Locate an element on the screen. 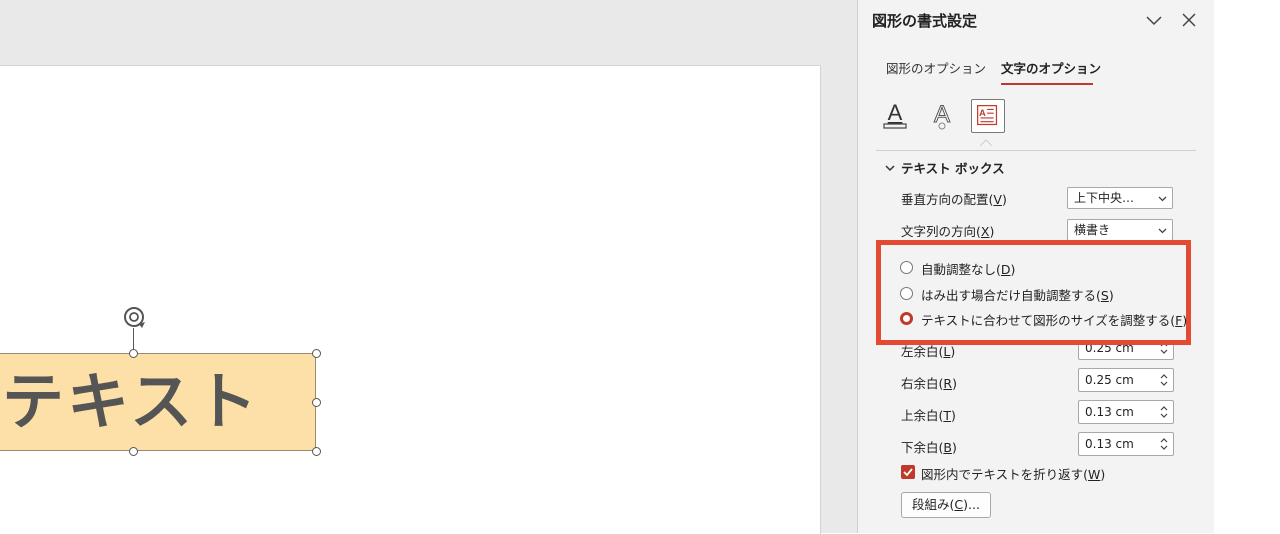  top-margin-value: 0.13 cm is located at coordinates (1109, 412).